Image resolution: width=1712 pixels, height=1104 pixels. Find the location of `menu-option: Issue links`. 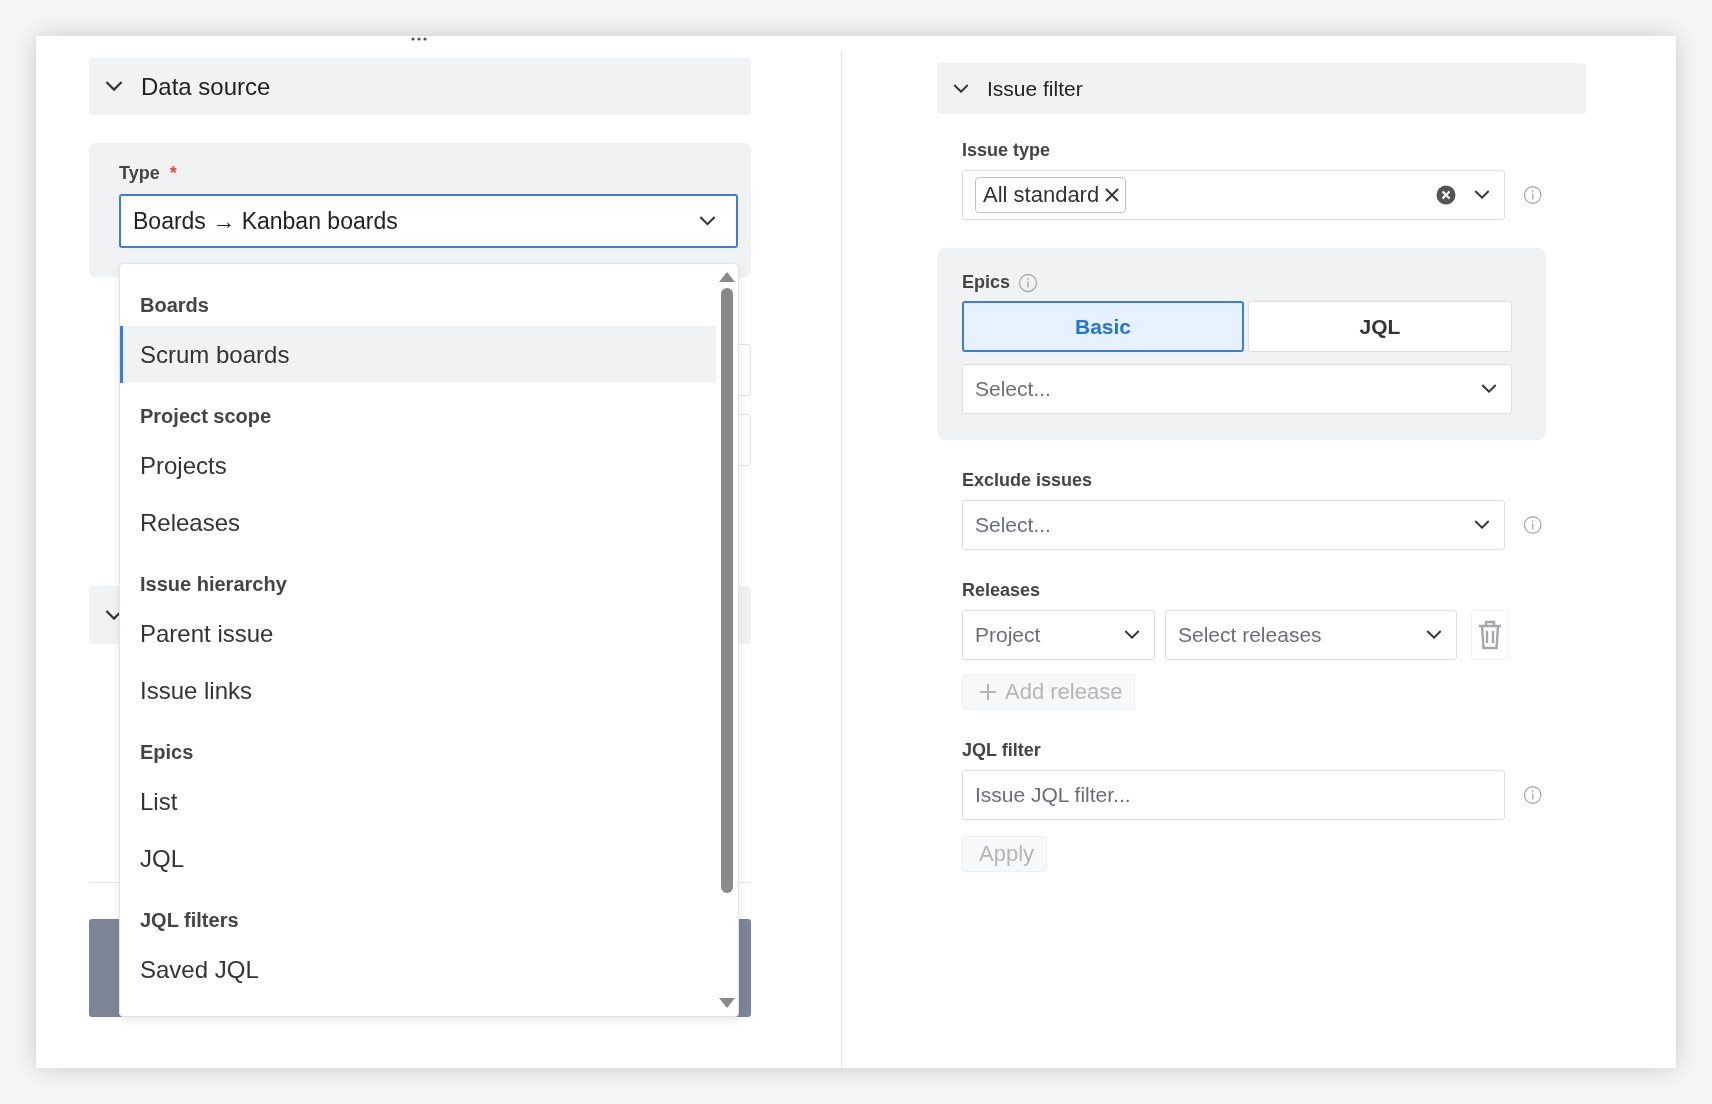

menu-option: Issue links is located at coordinates (418, 690).